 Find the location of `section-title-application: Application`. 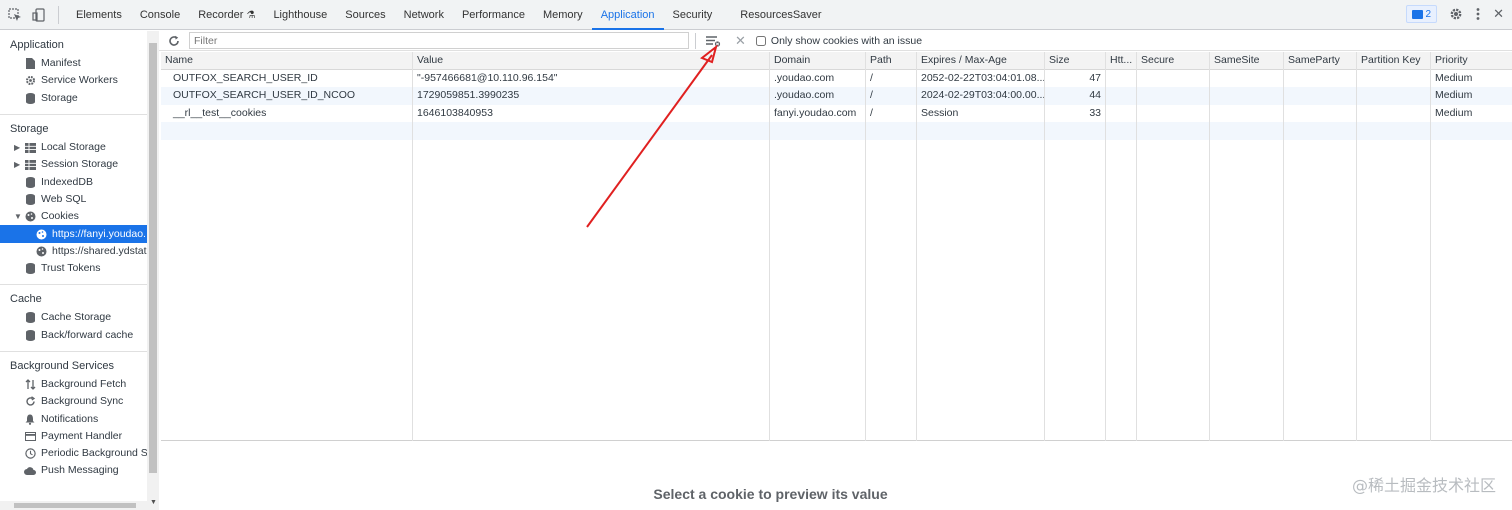

section-title-application: Application is located at coordinates (37, 45).